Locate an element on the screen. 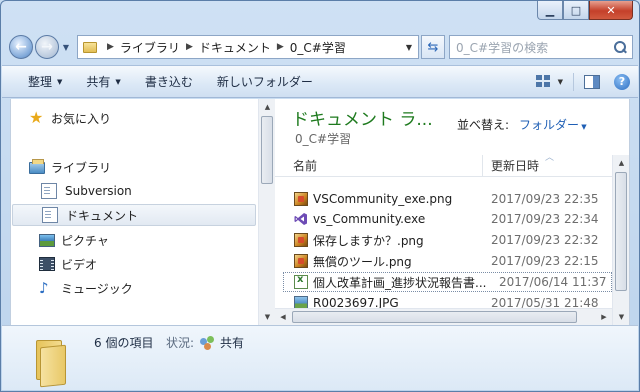  file-row: 個人改革計画_進捗状況報告書... 2017/06/14 11:37 is located at coordinates (447, 282).